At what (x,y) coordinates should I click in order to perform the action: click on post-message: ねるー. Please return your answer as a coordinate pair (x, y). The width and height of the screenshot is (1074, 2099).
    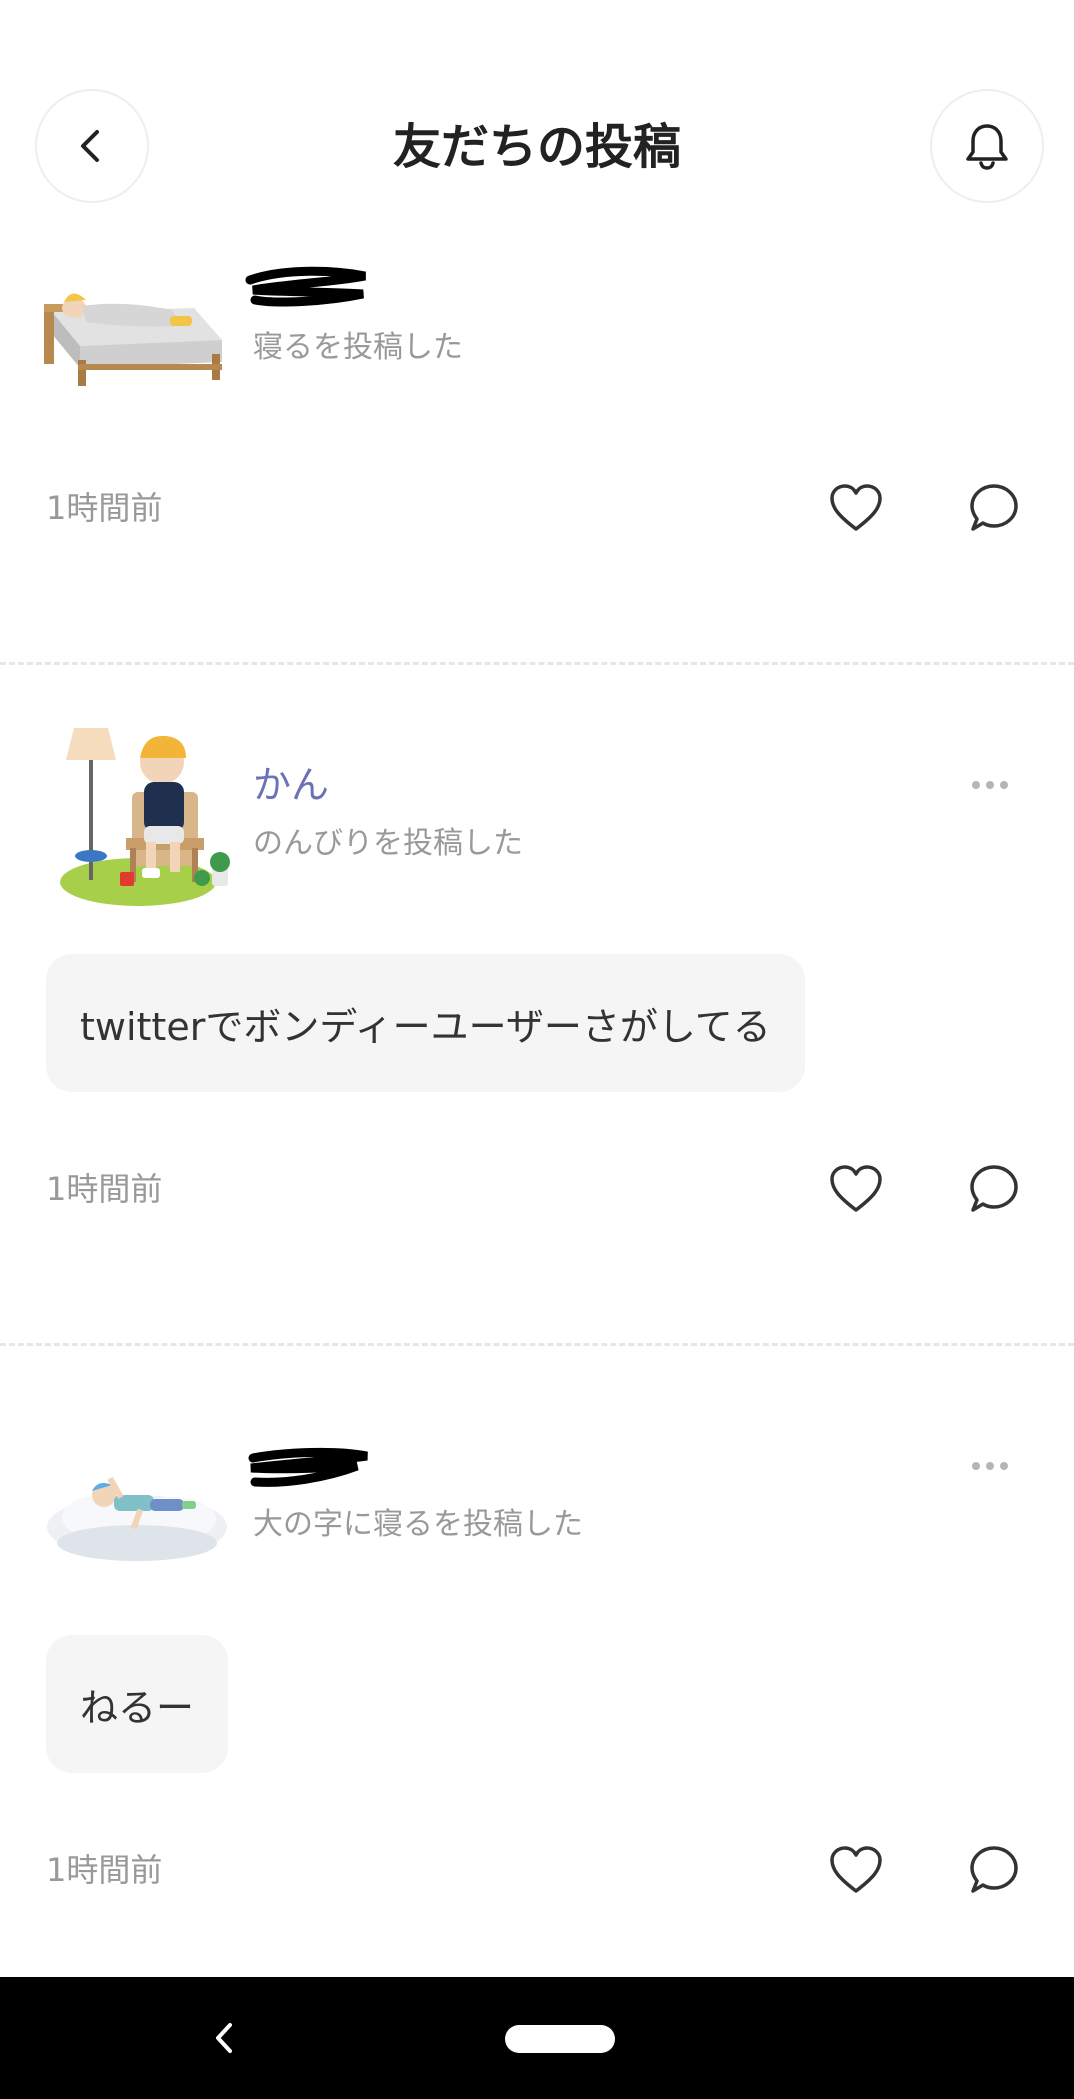
    Looking at the image, I should click on (137, 1704).